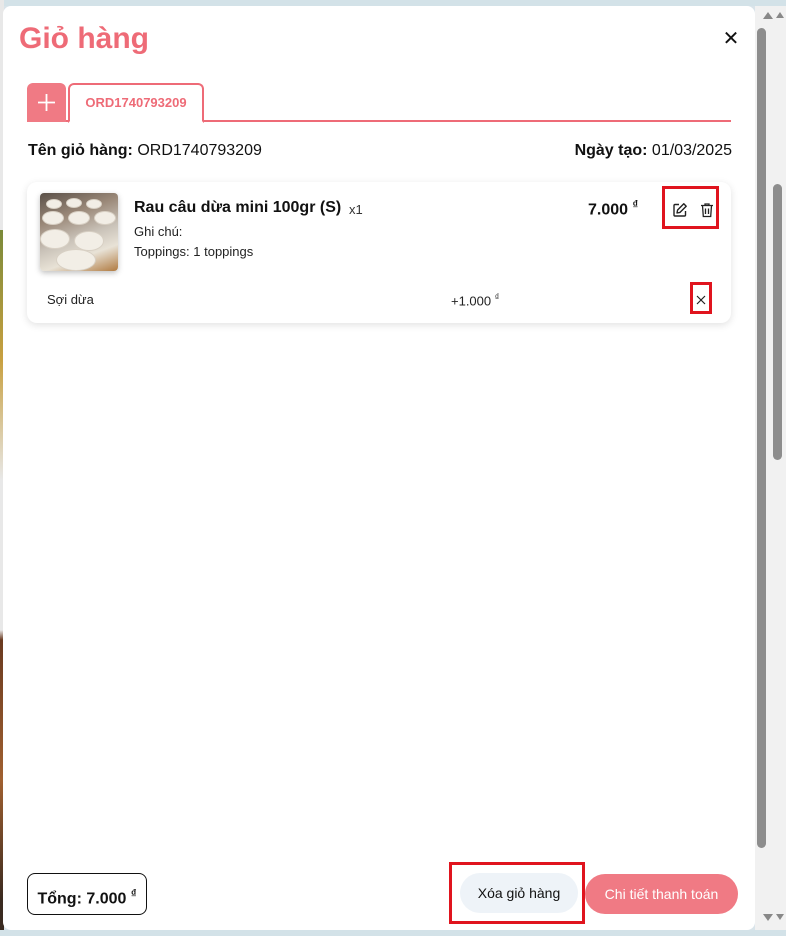 This screenshot has width=786, height=936. What do you see at coordinates (379, 102) in the screenshot?
I see `cart-tabs: ORD1740793209` at bounding box center [379, 102].